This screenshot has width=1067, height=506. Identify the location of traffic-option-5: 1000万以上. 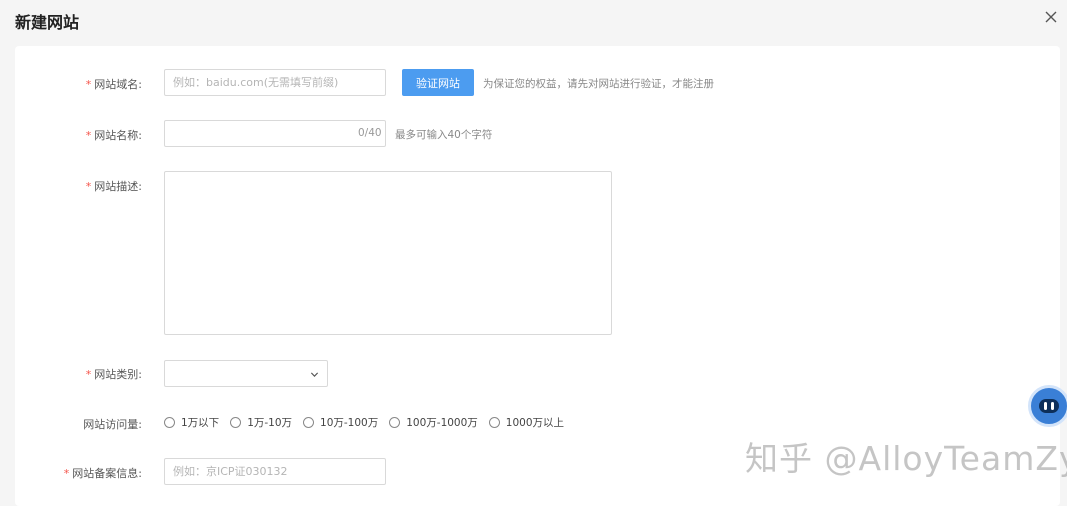
(526, 422).